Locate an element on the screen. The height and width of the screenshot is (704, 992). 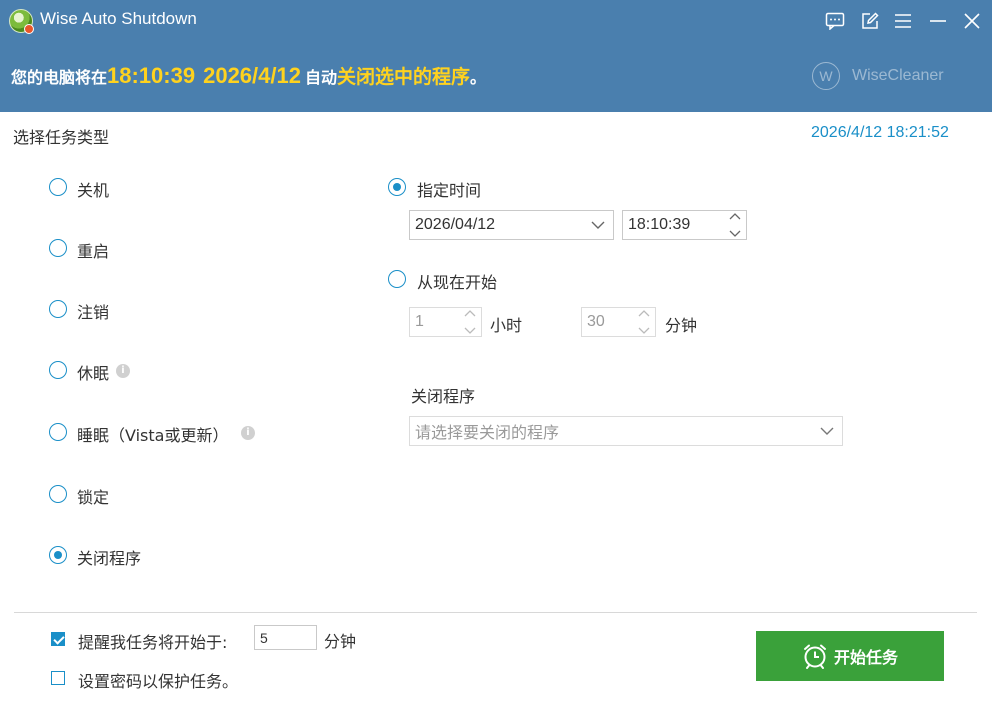
current-time: 2026/4/12 18:21:52 is located at coordinates (880, 132).